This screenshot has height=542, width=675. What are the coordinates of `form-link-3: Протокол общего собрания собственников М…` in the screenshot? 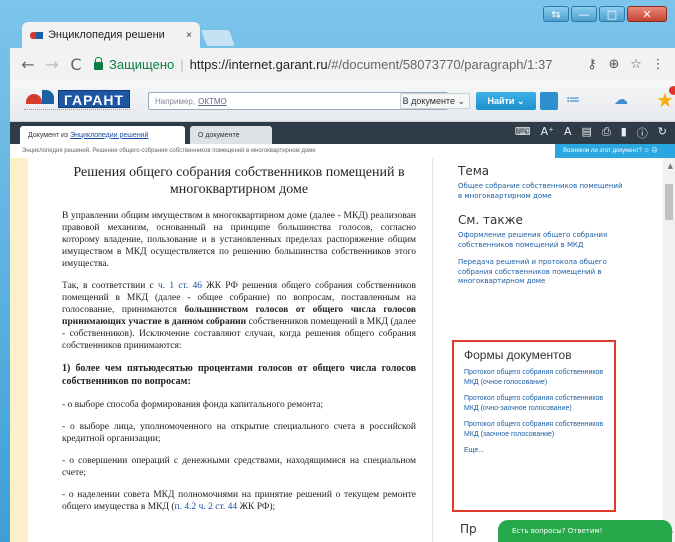 It's located at (534, 429).